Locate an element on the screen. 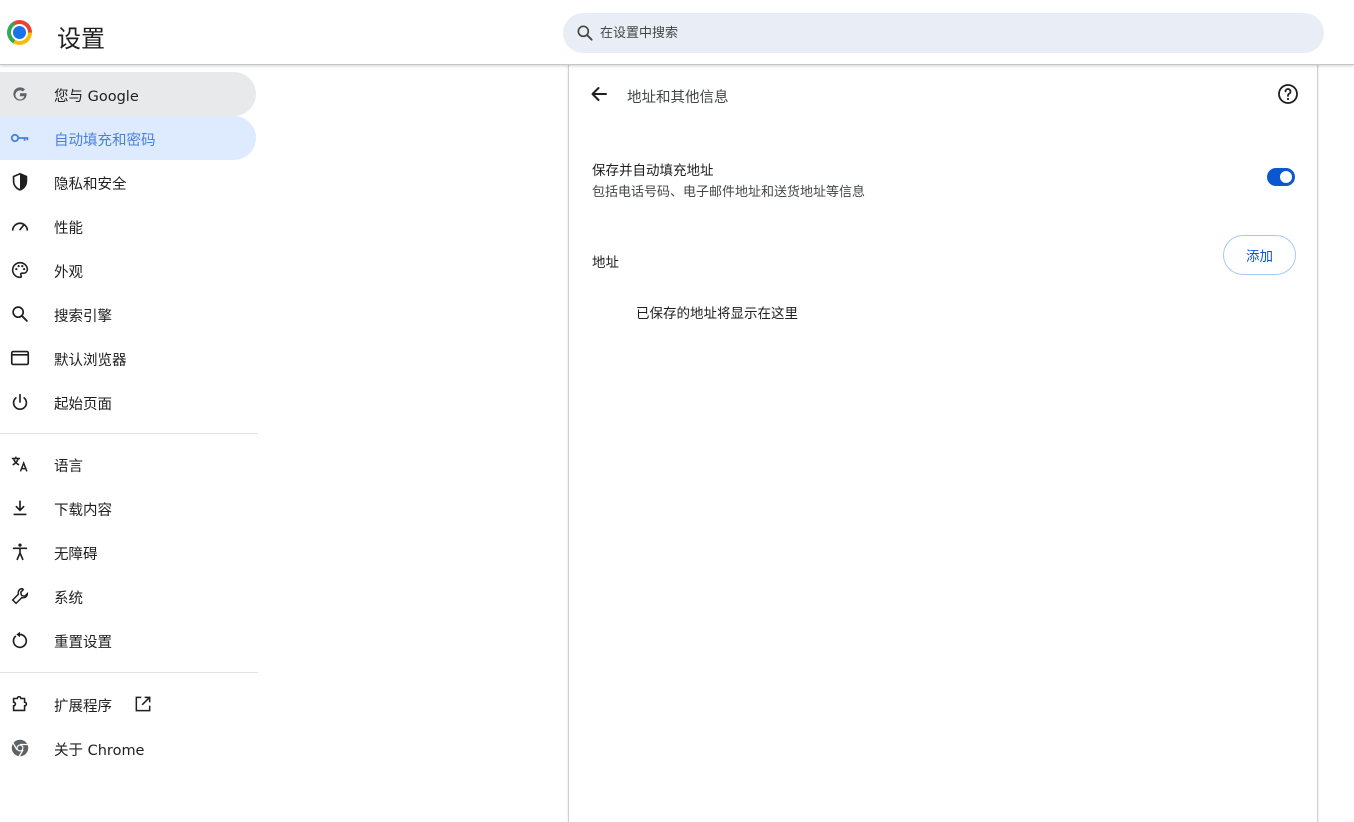 The image size is (1354, 822). sidebar-item-label: 重置设置 is located at coordinates (83, 643).